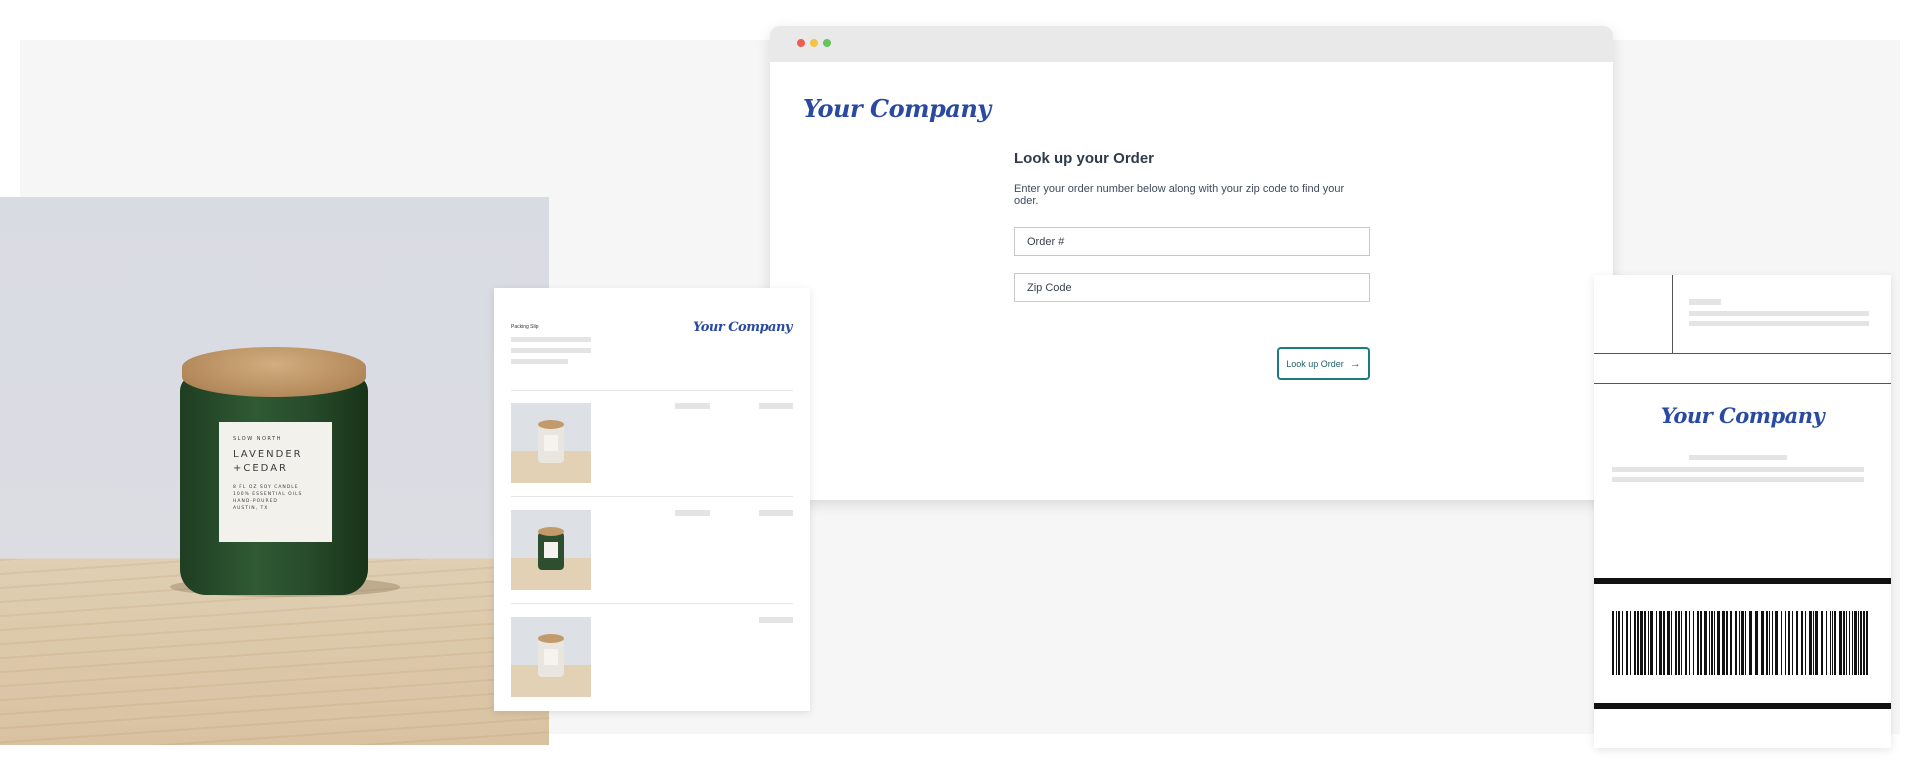  What do you see at coordinates (1192, 241) in the screenshot?
I see `order-number-input` at bounding box center [1192, 241].